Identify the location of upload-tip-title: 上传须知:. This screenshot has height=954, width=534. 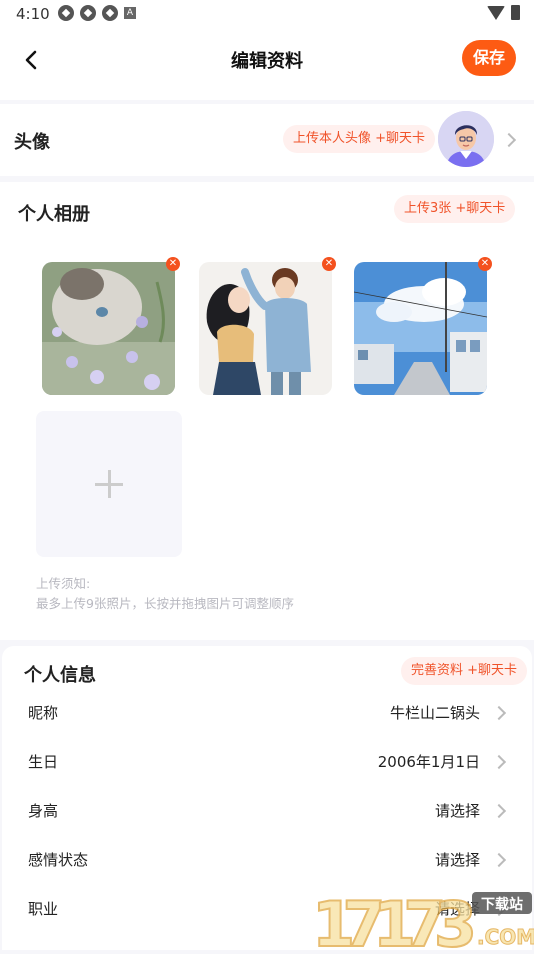
(63, 583).